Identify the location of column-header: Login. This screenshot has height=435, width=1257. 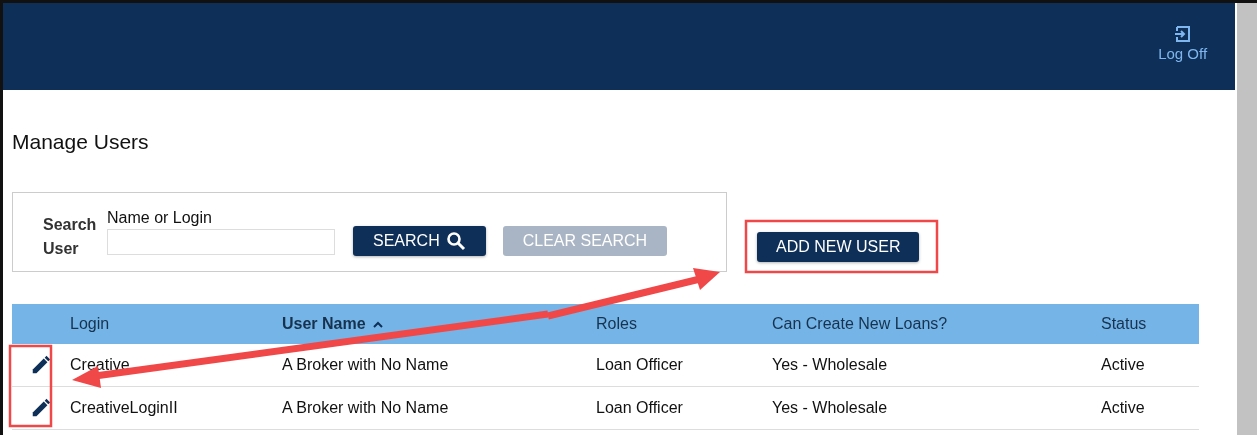
(90, 324).